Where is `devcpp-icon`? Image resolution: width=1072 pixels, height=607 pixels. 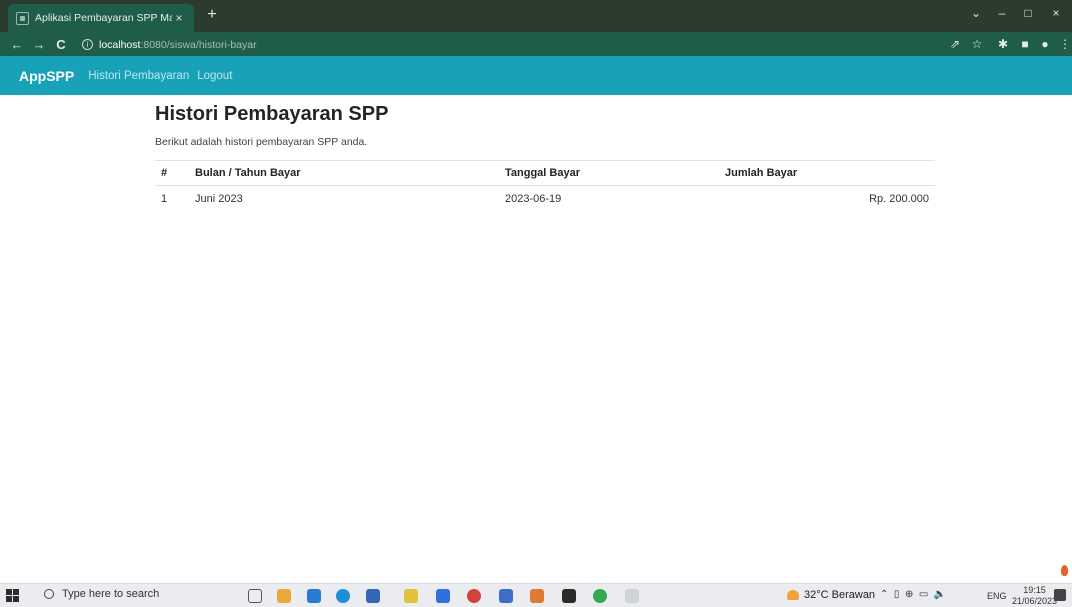 devcpp-icon is located at coordinates (474, 596).